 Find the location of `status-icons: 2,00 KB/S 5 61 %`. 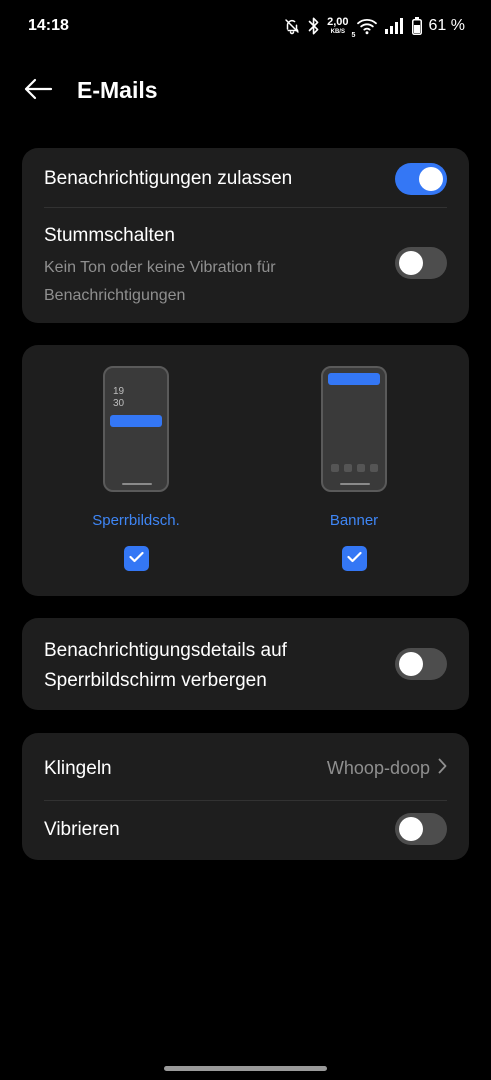

status-icons: 2,00 KB/S 5 61 % is located at coordinates (374, 26).